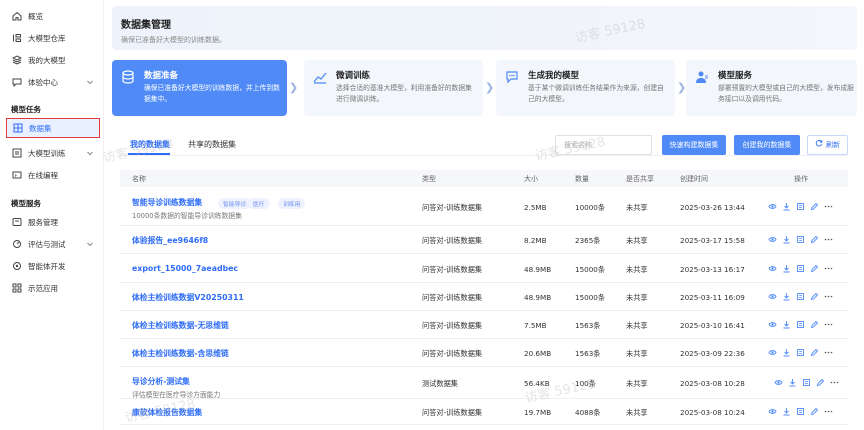  Describe the element at coordinates (17, 222) in the screenshot. I see `service-icon` at that location.